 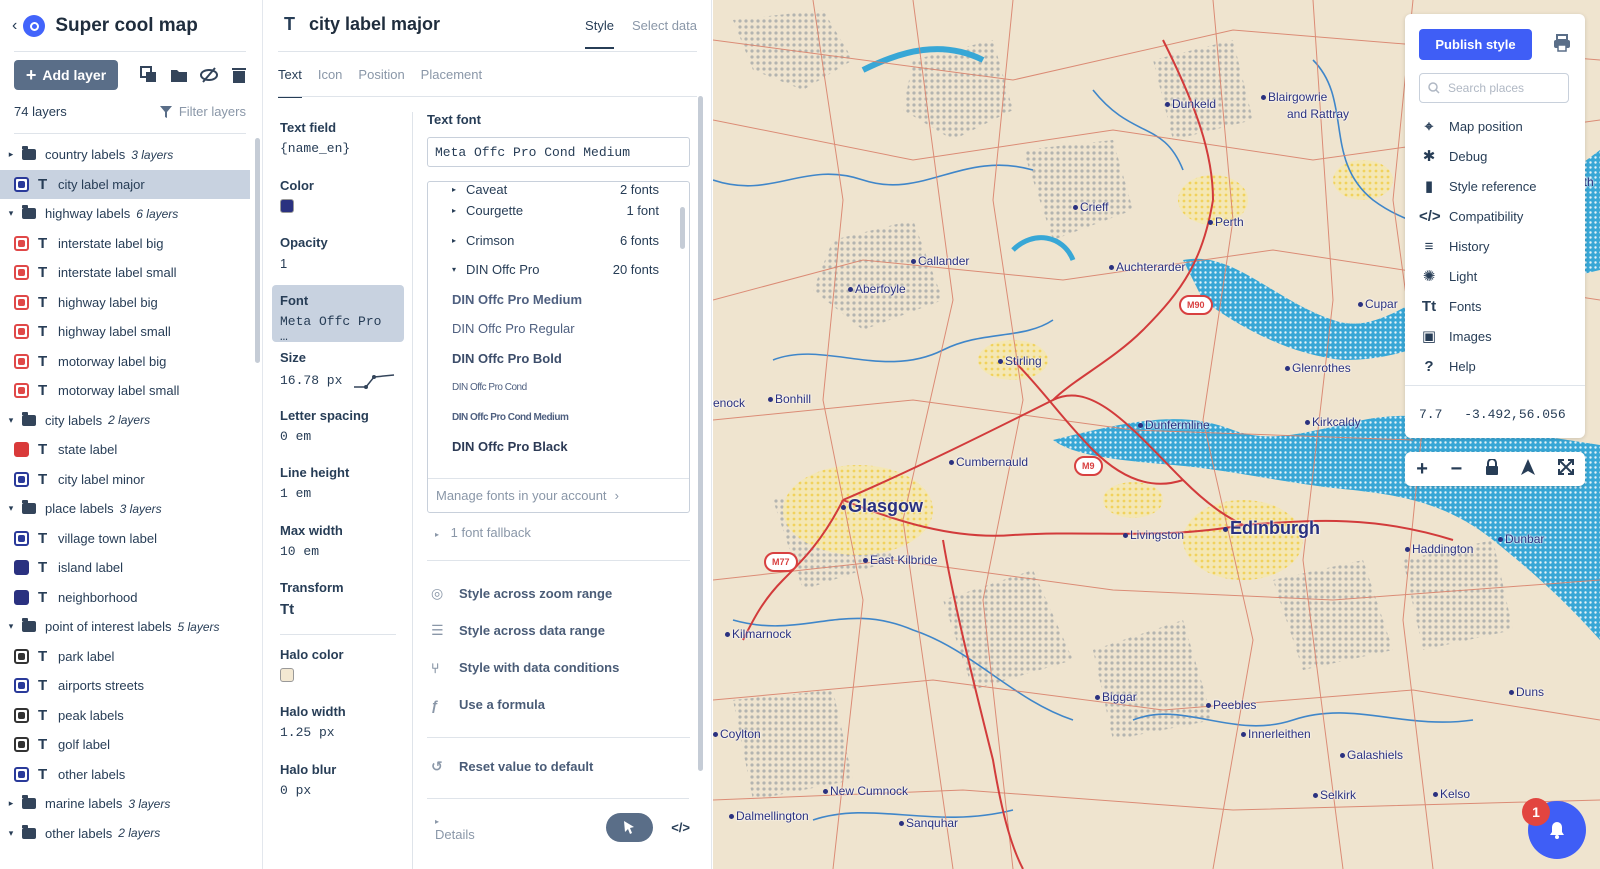 I want to click on layer-item: Tinterstate label big, so click(x=125, y=244).